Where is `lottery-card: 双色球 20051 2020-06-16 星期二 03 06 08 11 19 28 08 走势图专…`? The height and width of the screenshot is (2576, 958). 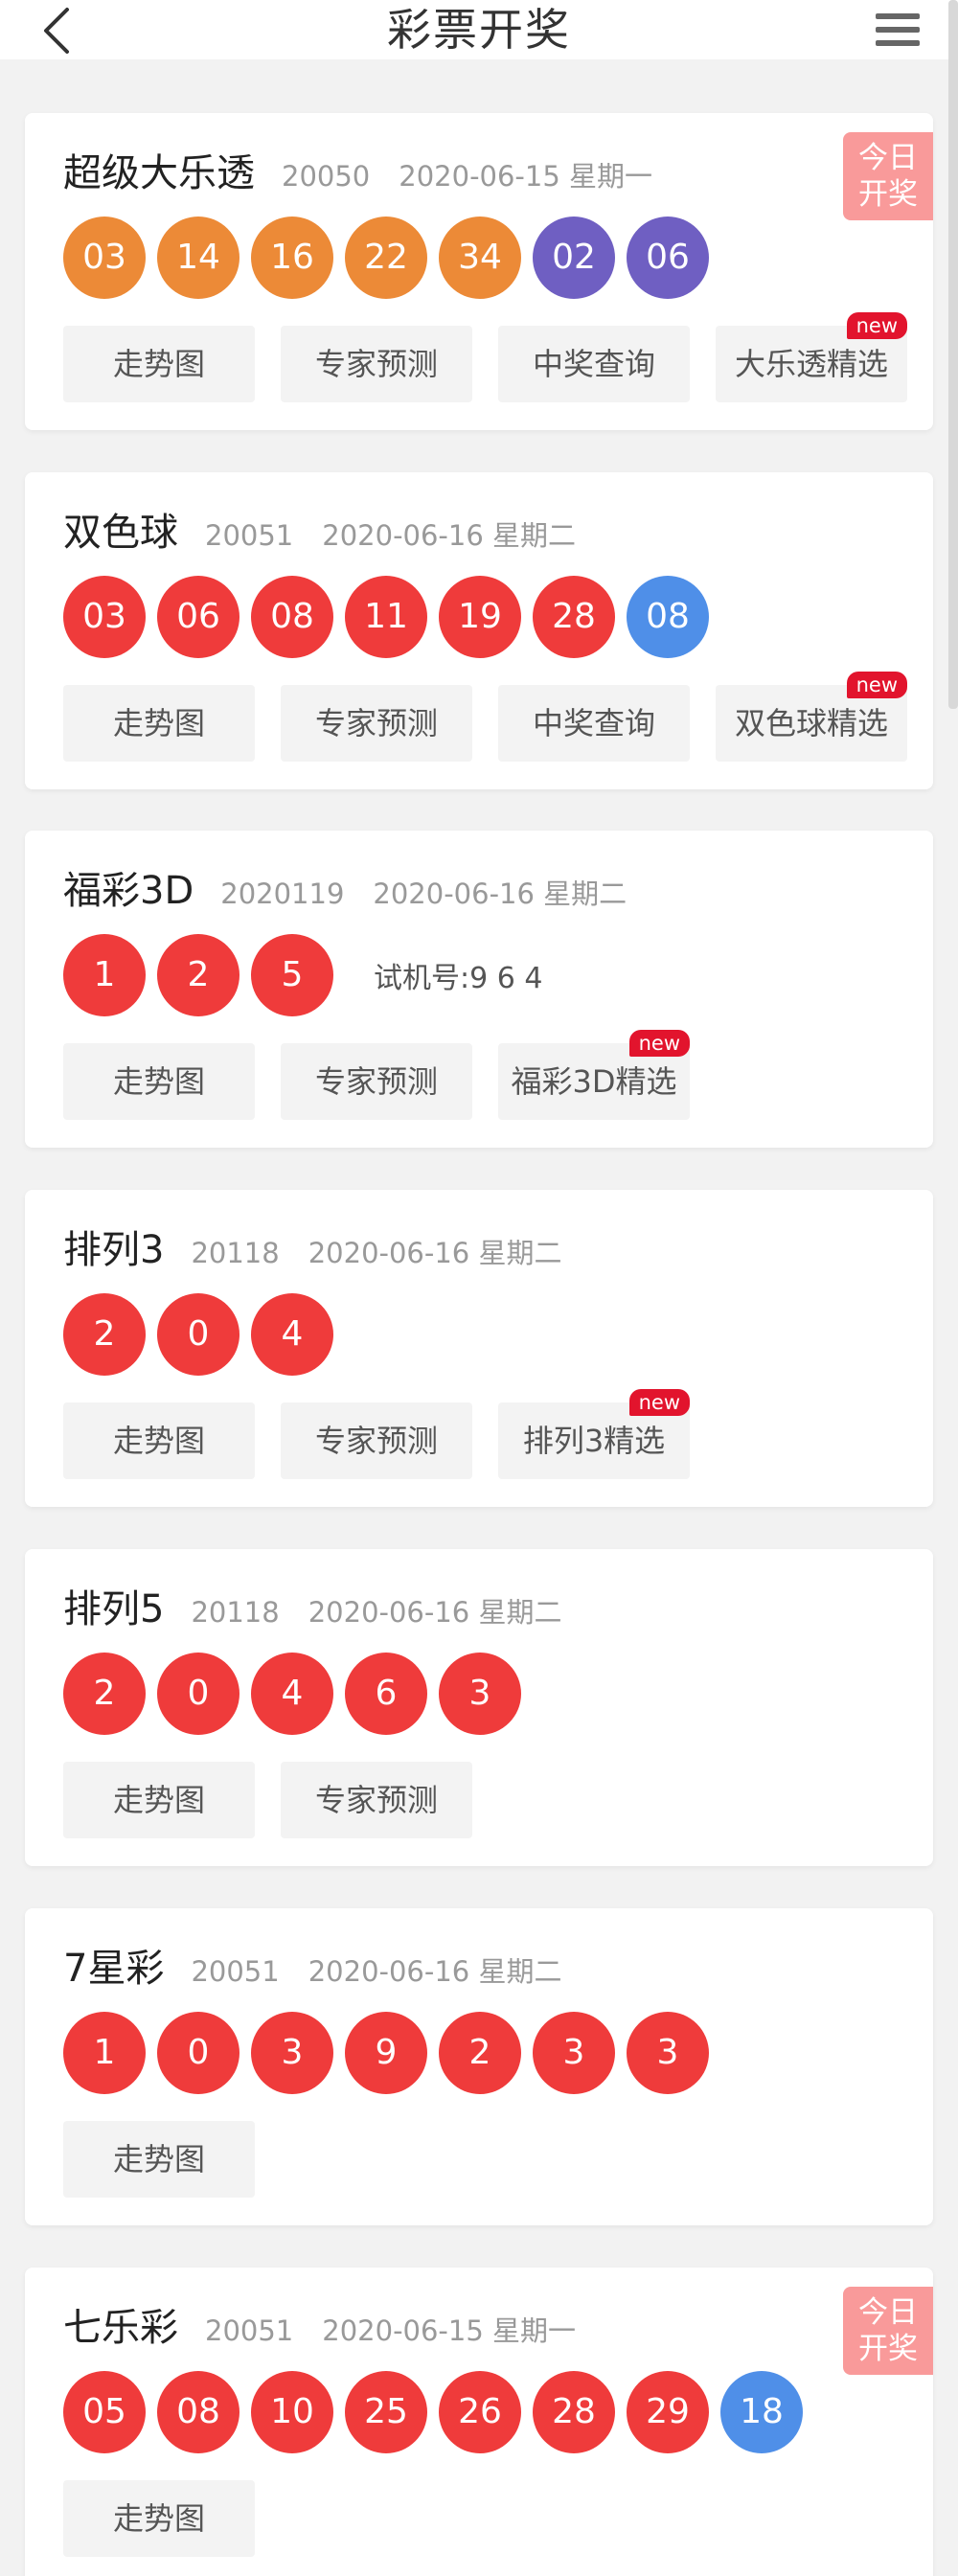
lottery-card: 双色球 20051 2020-06-16 星期二 03 06 08 11 19 28 08 走势图专… is located at coordinates (479, 630).